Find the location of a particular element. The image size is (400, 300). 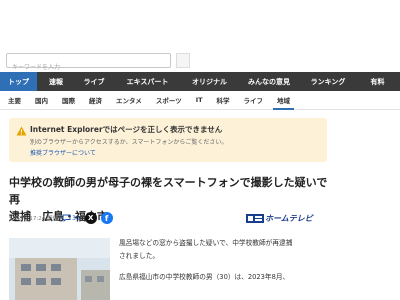

category-main: 主要 is located at coordinates (14, 100).